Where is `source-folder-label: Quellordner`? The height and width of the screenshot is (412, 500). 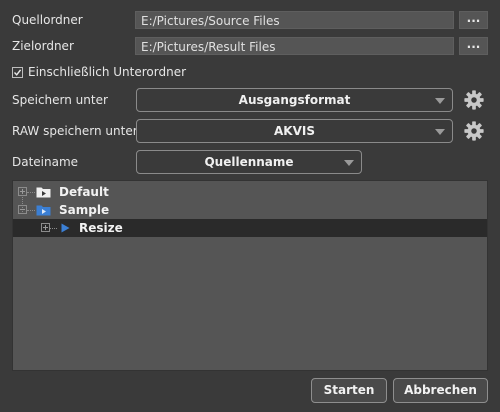 source-folder-label: Quellordner is located at coordinates (47, 20).